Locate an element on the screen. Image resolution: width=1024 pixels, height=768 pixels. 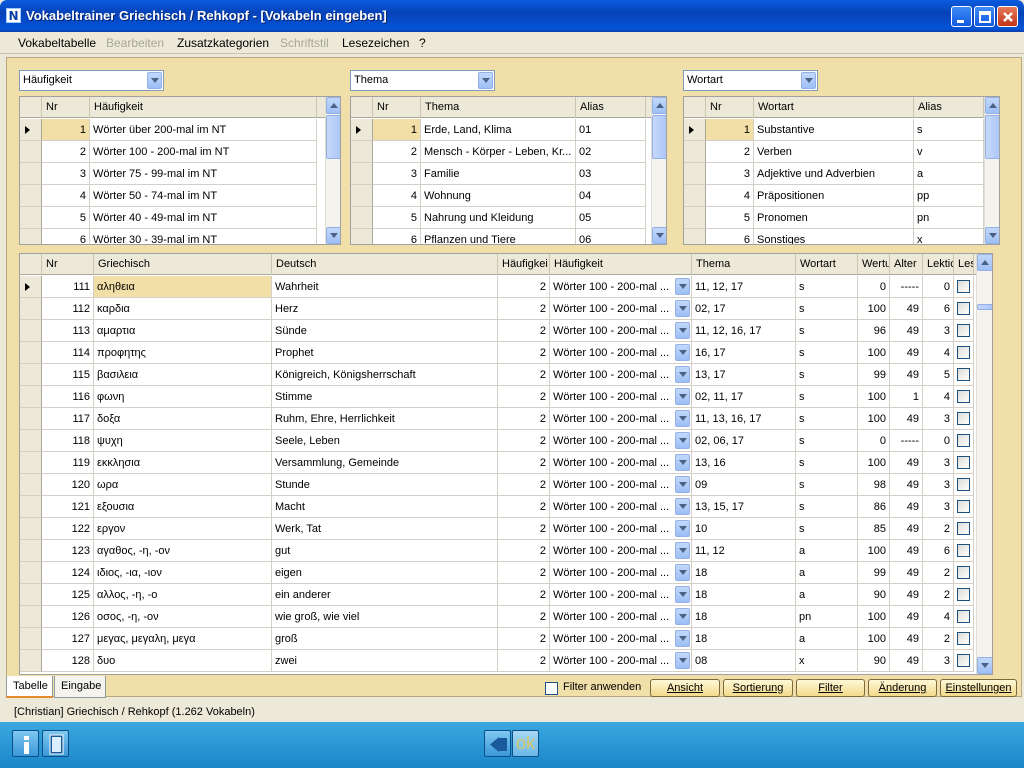
menu-item-2: Bearbeiten is located at coordinates (135, 43).